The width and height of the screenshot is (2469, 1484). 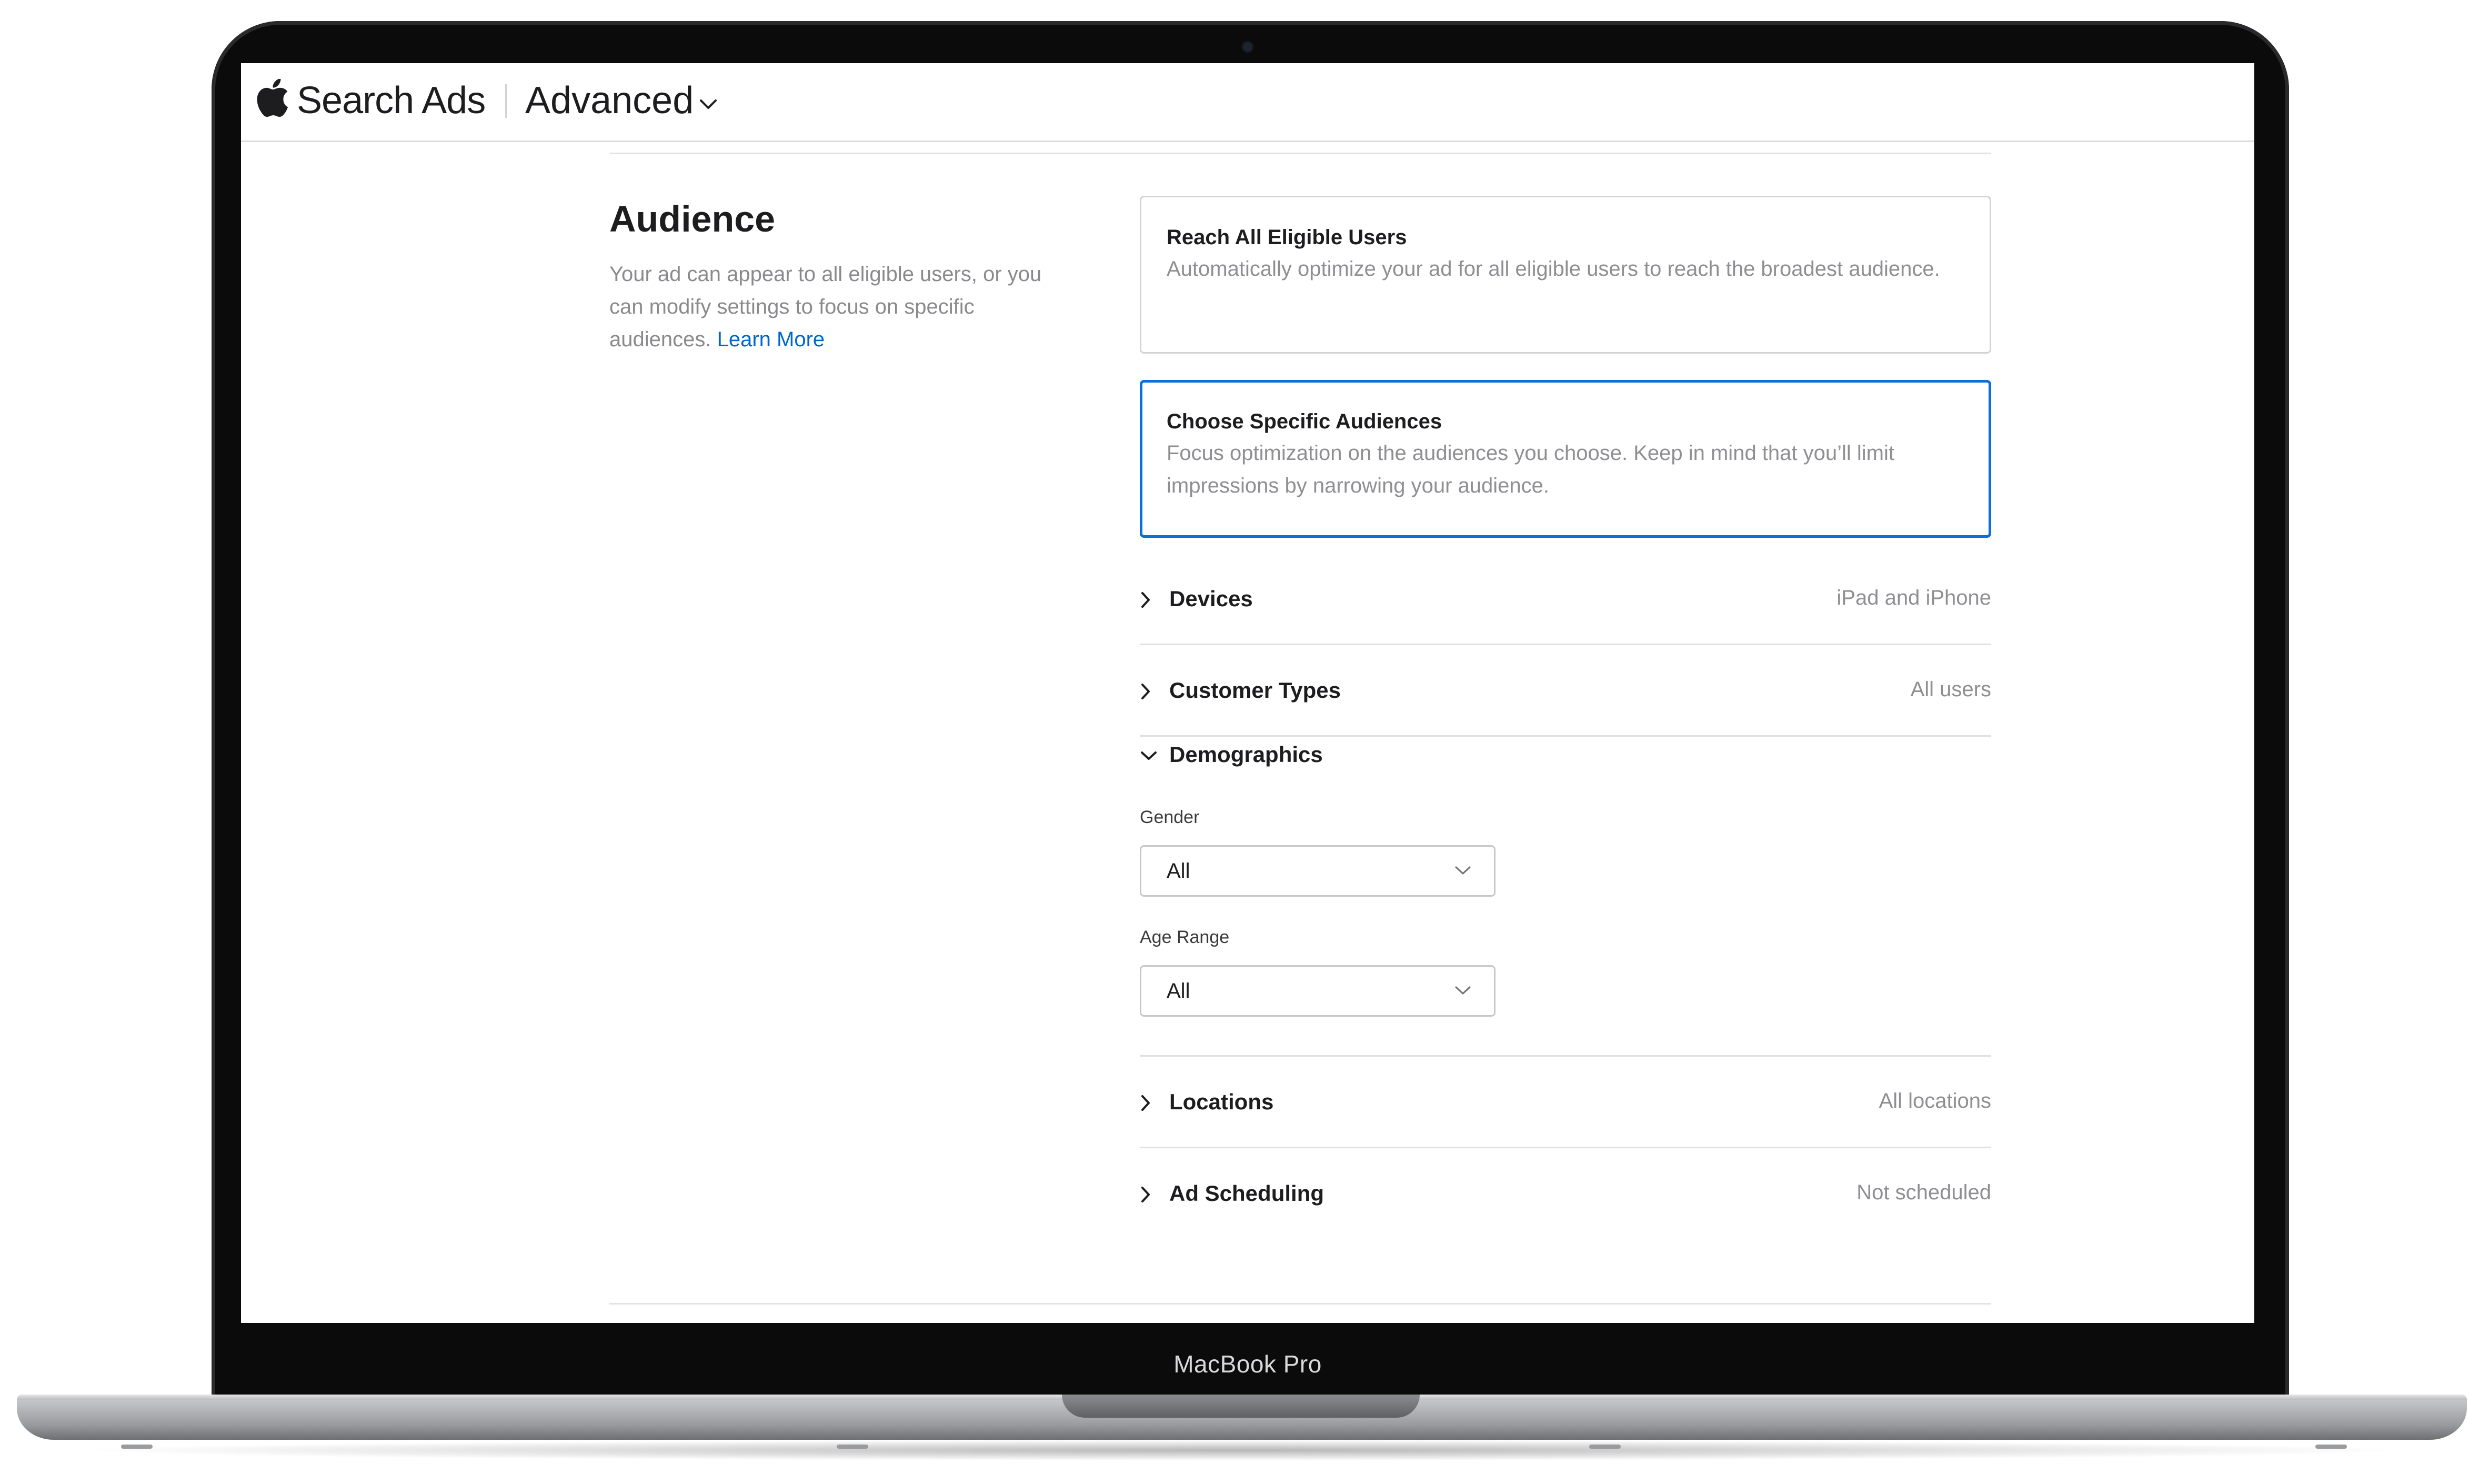 I want to click on row-label: Ad Scheduling, so click(x=1246, y=1193).